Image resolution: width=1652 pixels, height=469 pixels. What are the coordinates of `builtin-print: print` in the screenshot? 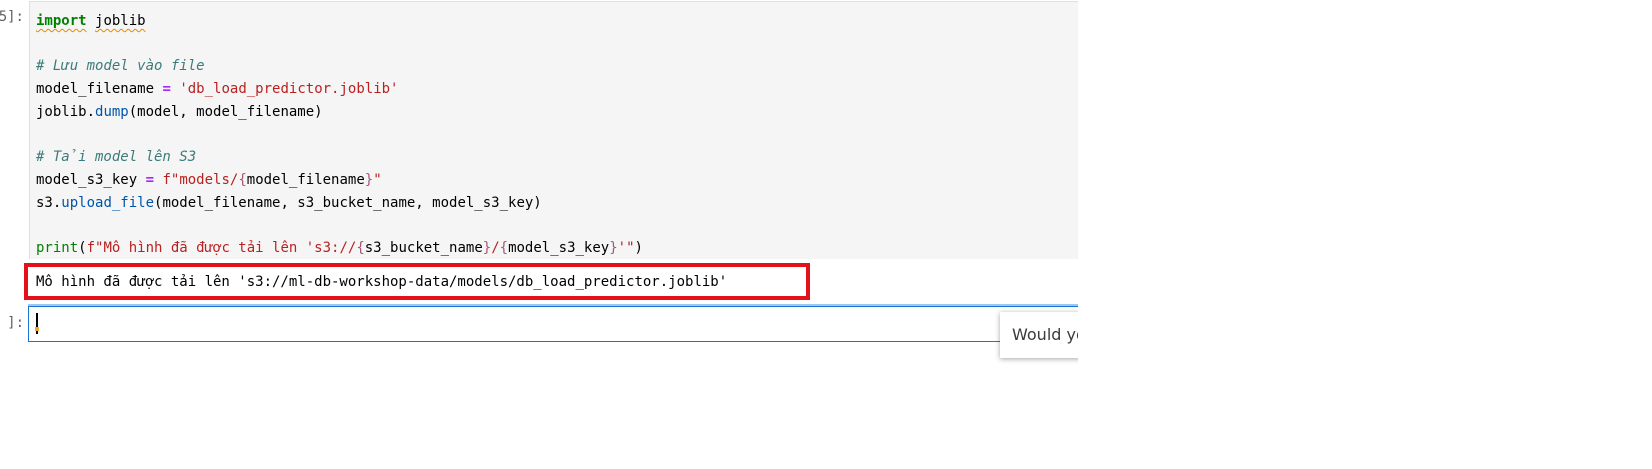 It's located at (57, 247).